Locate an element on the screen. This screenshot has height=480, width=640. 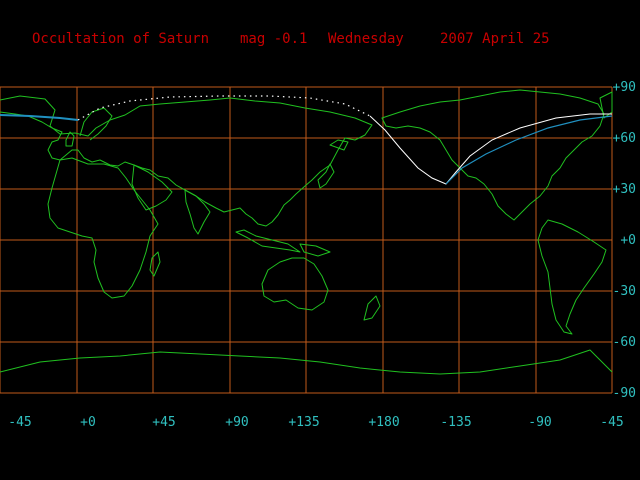
coastline-south-america is located at coordinates (572, 277).